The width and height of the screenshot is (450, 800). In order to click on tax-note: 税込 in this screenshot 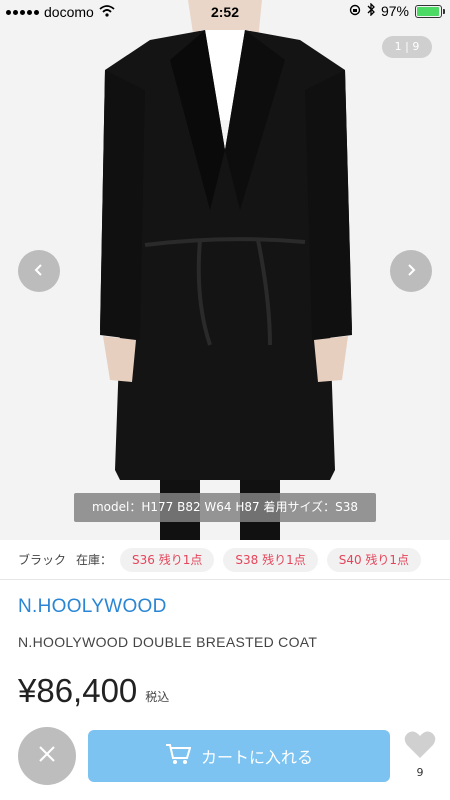, I will do `click(157, 697)`.